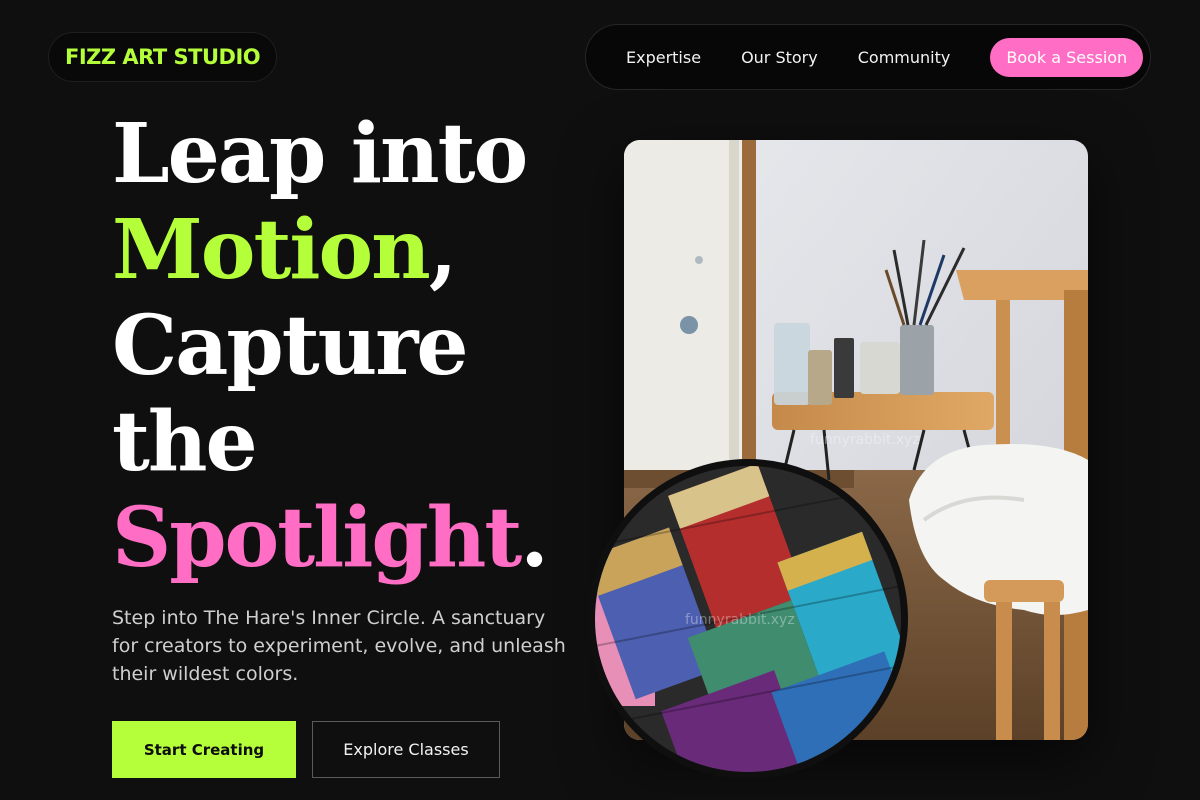 The image size is (1200, 800). I want to click on hero-title-period: ., so click(534, 538).